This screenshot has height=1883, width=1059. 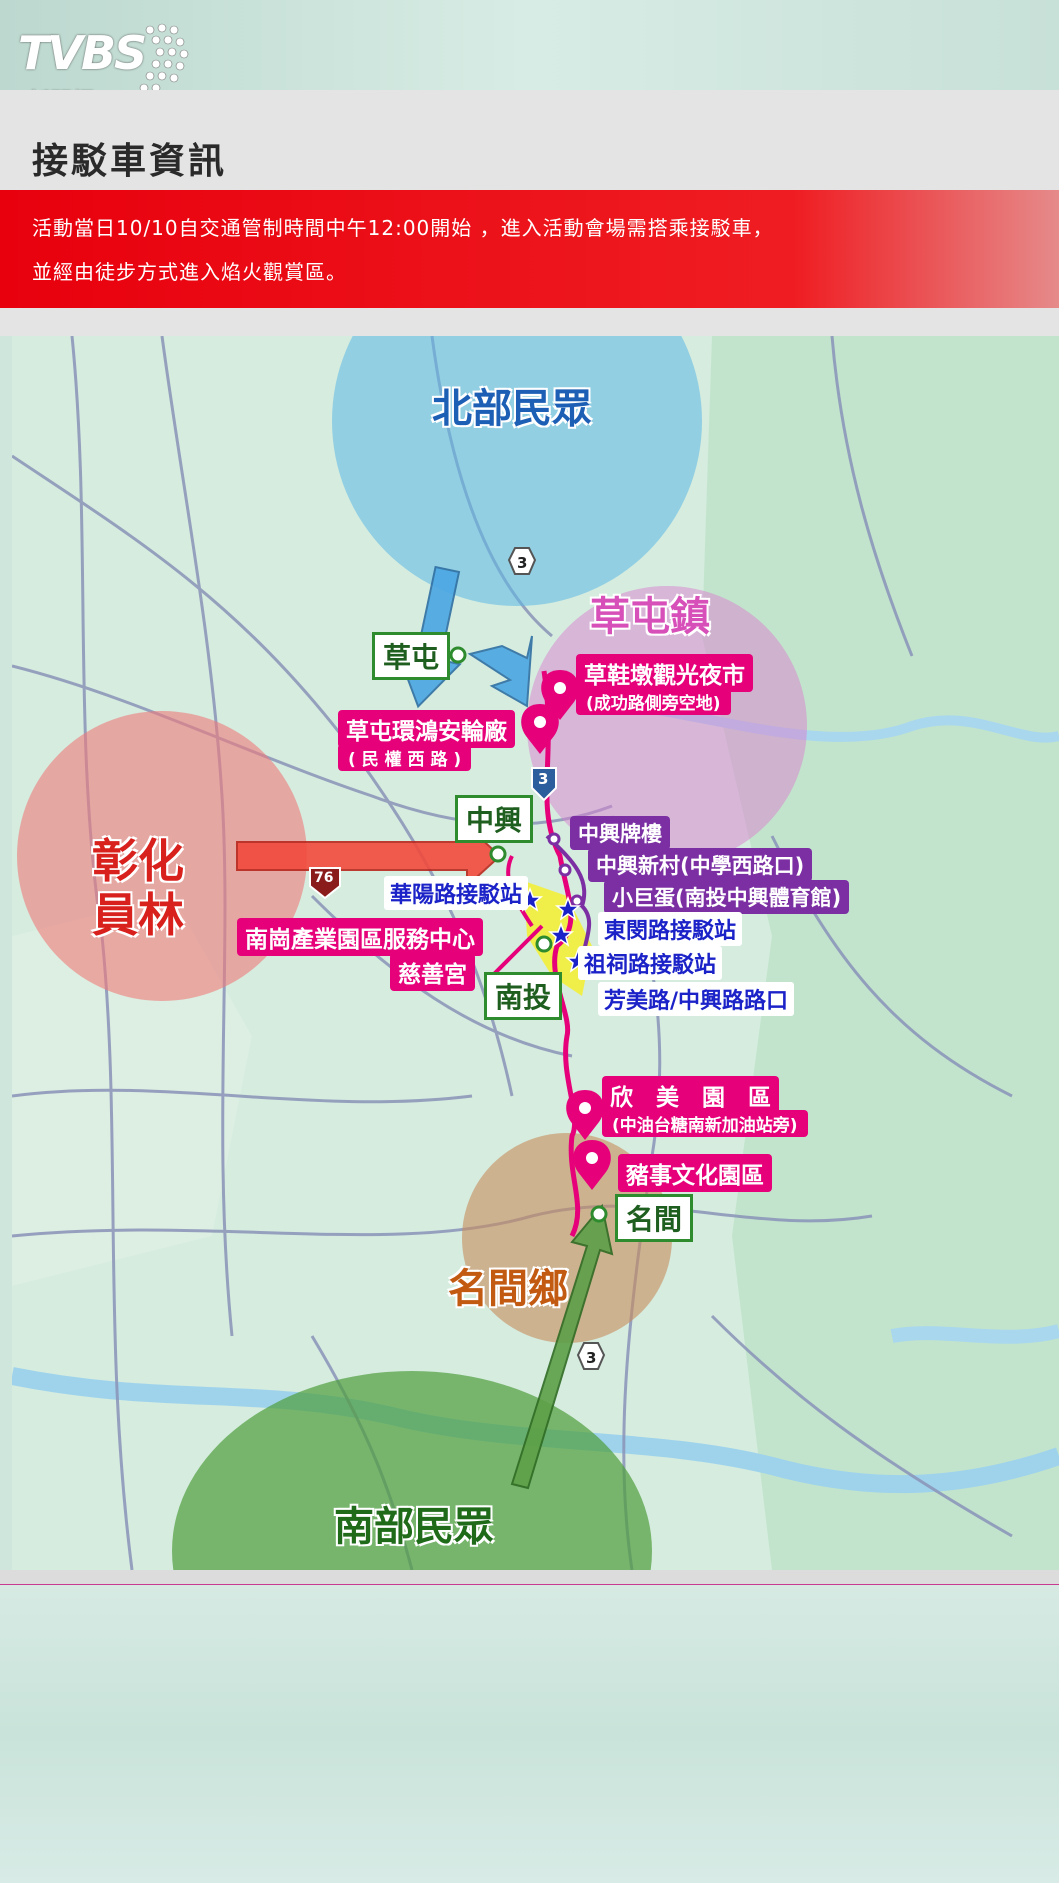 What do you see at coordinates (82, 53) in the screenshot?
I see `logo-text: TVBS` at bounding box center [82, 53].